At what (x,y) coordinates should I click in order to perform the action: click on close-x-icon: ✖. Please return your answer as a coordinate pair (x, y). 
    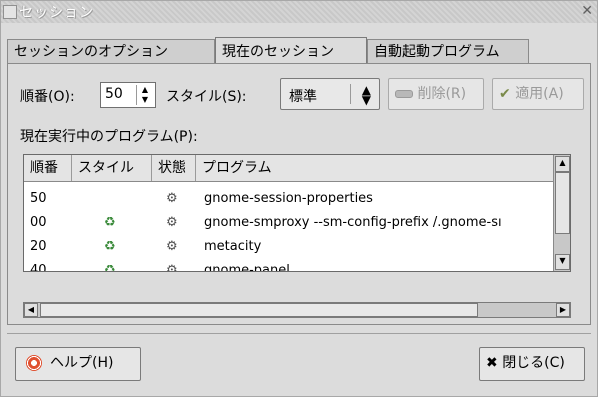
    Looking at the image, I should click on (492, 363).